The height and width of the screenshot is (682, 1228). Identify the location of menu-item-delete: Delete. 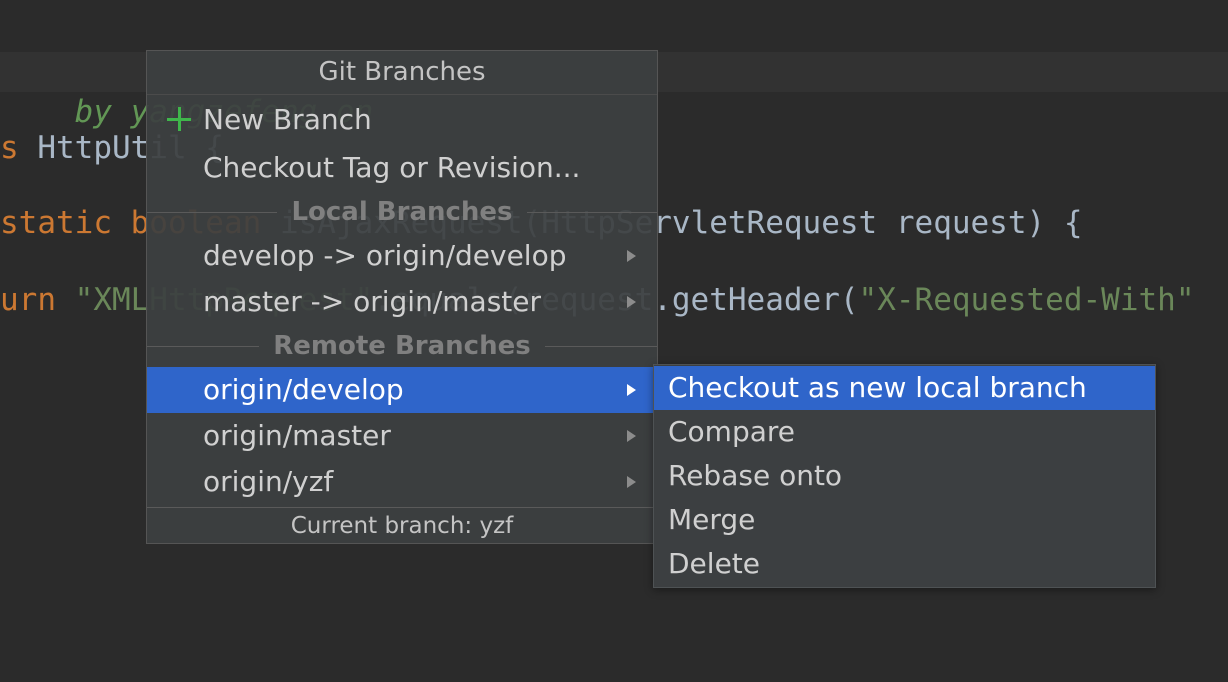
(904, 564).